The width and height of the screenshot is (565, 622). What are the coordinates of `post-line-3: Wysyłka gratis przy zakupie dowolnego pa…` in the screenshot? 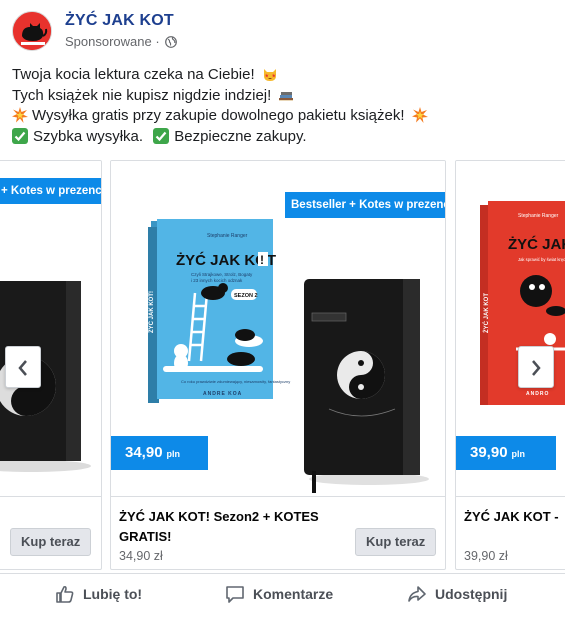 It's located at (282, 116).